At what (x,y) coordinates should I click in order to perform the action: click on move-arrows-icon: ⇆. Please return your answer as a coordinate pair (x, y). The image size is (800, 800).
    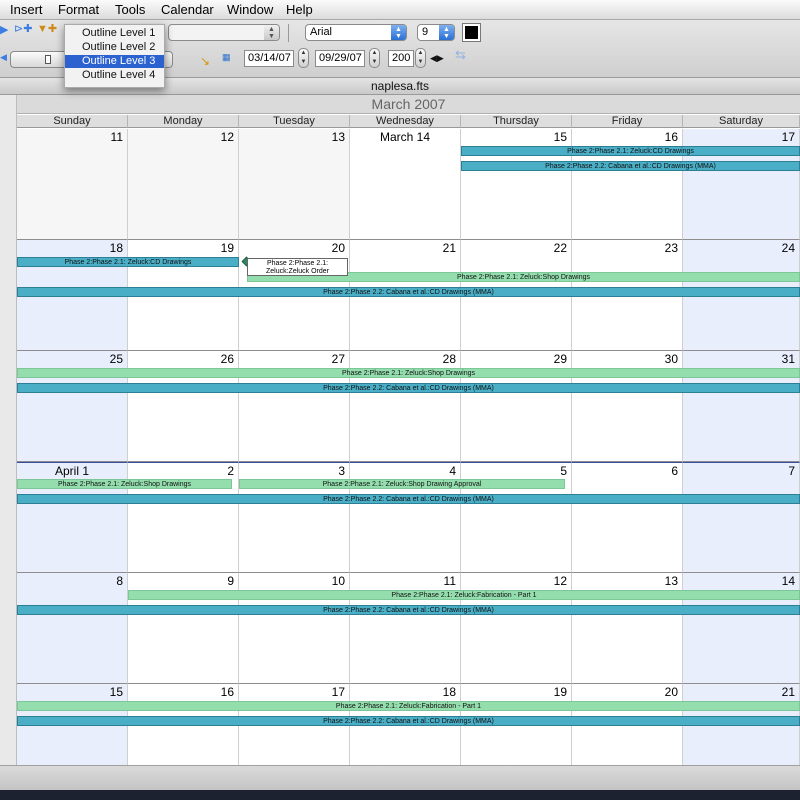
    Looking at the image, I should click on (460, 54).